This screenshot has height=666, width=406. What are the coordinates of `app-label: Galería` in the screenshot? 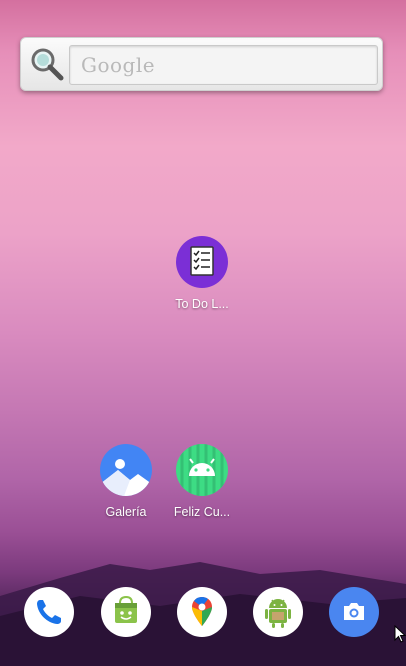 It's located at (126, 512).